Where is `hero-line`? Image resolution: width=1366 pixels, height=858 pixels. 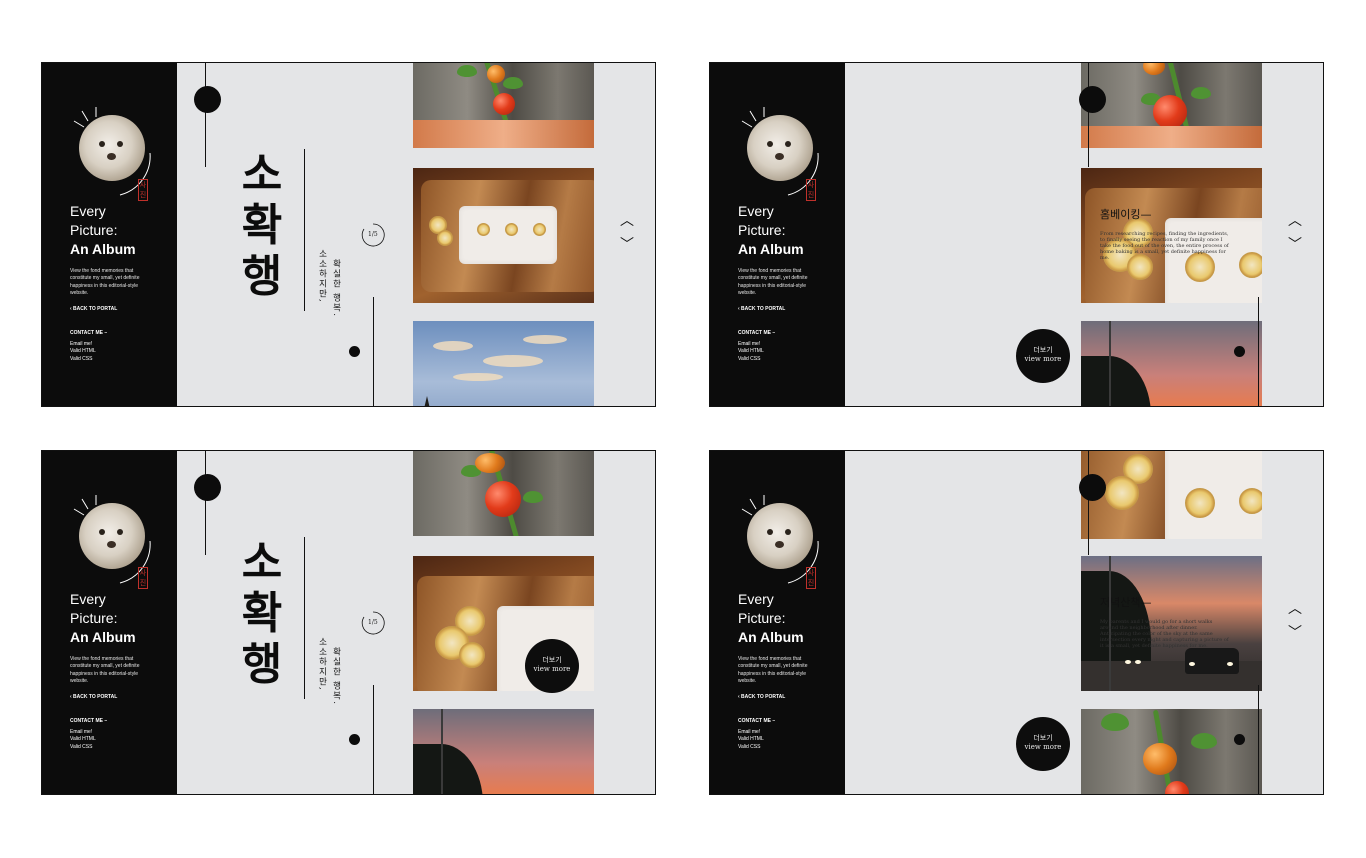
hero-line is located at coordinates (304, 618).